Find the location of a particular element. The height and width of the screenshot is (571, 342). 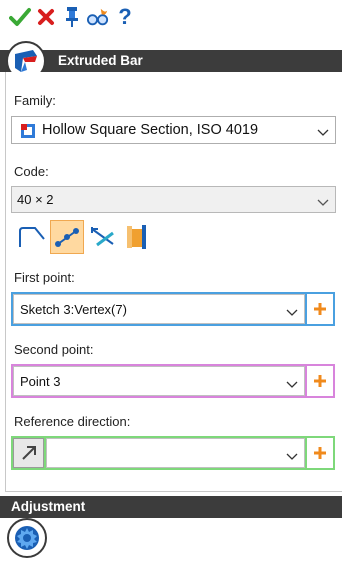

creation-mode-group is located at coordinates (115, 237).